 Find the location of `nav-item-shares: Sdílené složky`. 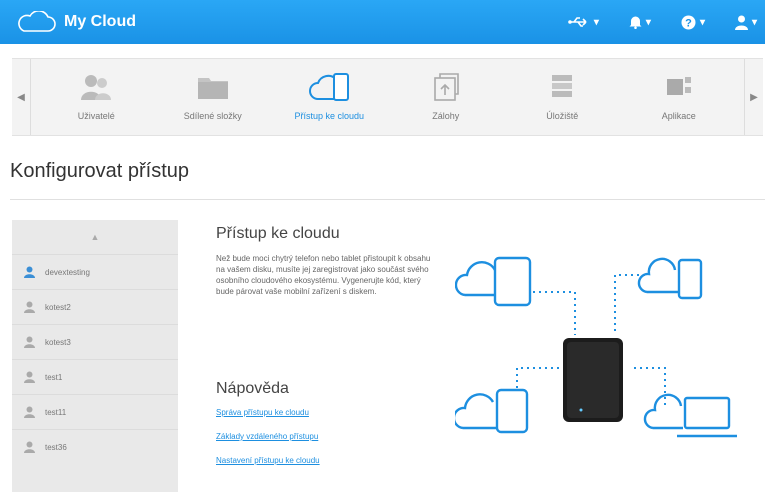

nav-item-shares: Sdílené složky is located at coordinates (213, 97).